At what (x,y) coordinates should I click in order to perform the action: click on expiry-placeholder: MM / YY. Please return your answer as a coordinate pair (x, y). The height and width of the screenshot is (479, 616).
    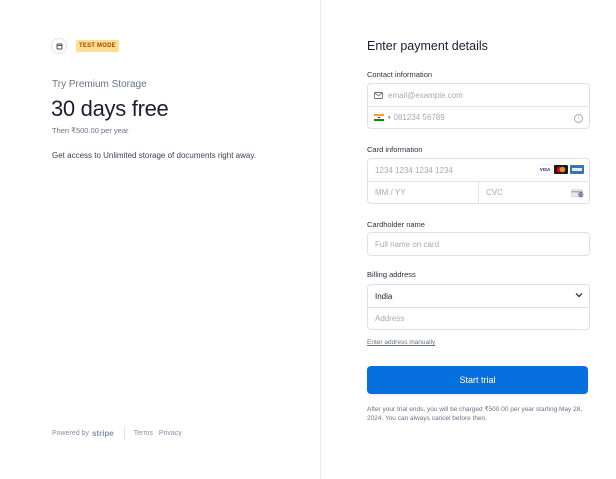
    Looking at the image, I should click on (390, 192).